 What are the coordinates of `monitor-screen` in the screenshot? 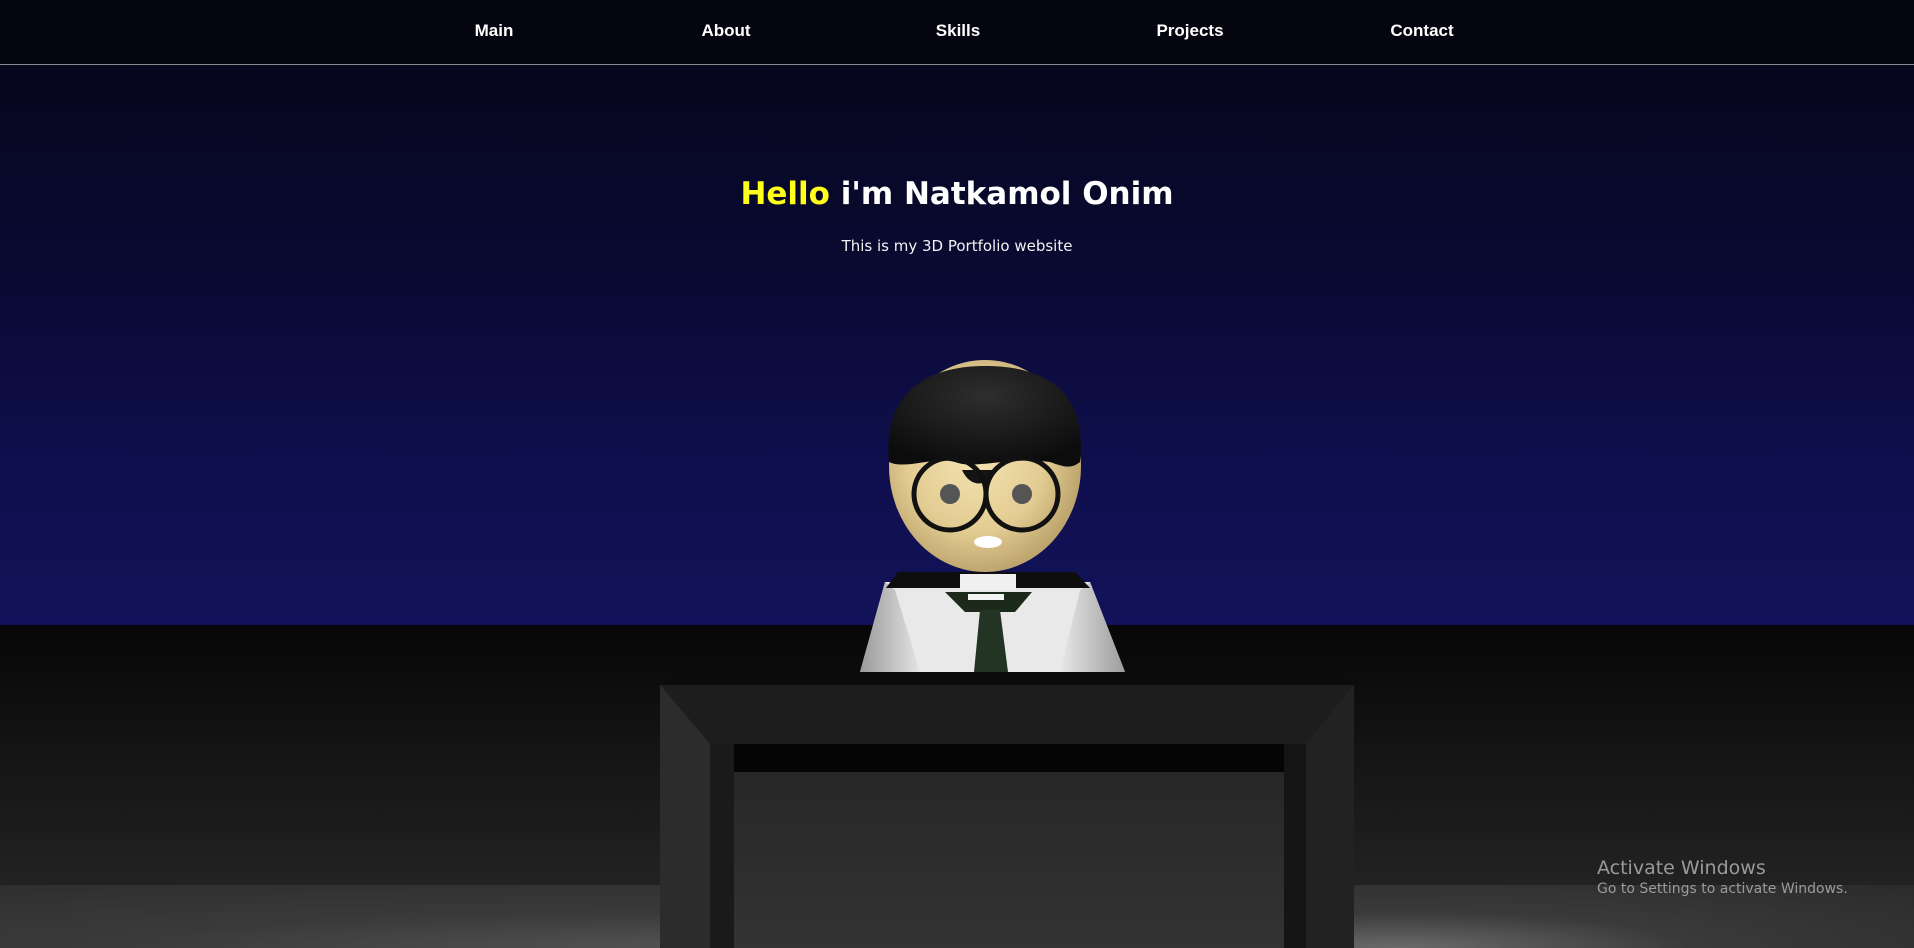 It's located at (1009, 860).